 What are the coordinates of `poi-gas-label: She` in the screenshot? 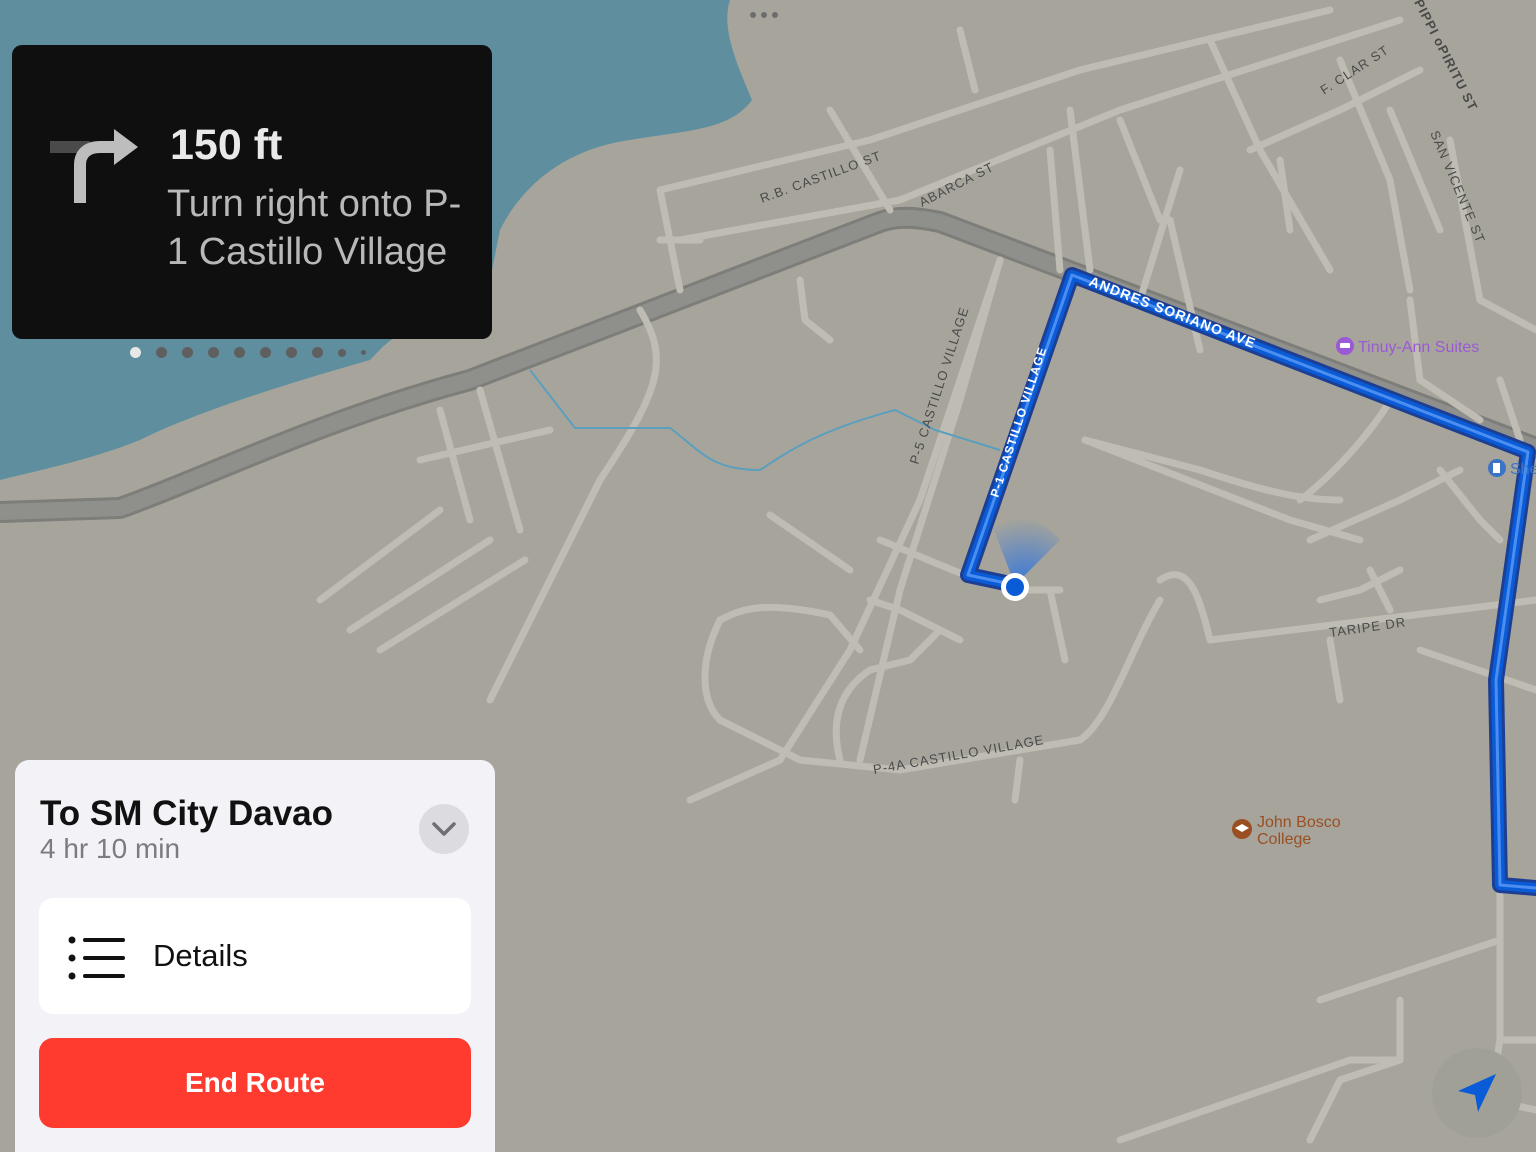 It's located at (1523, 469).